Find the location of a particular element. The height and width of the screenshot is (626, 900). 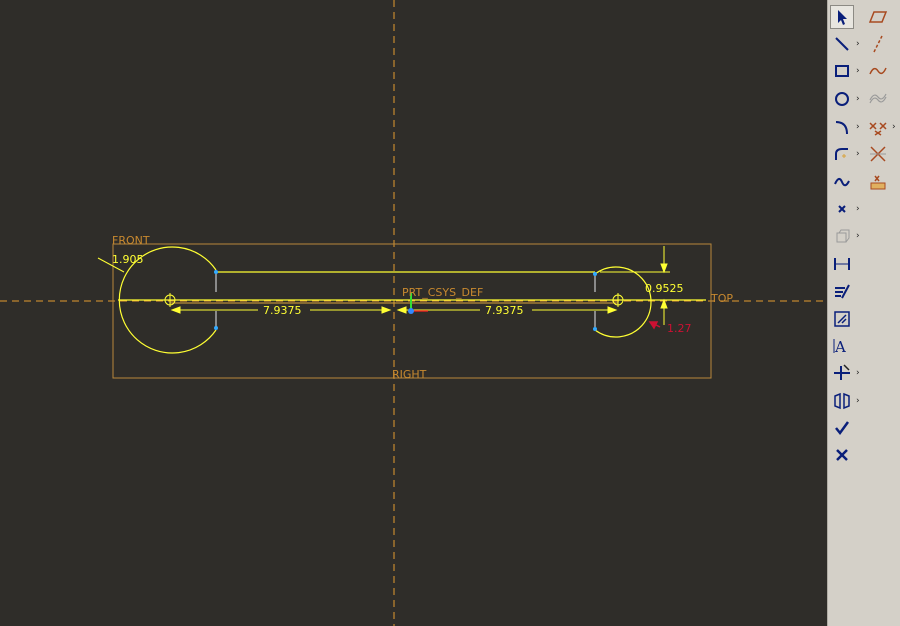

modify-icon is located at coordinates (842, 292).